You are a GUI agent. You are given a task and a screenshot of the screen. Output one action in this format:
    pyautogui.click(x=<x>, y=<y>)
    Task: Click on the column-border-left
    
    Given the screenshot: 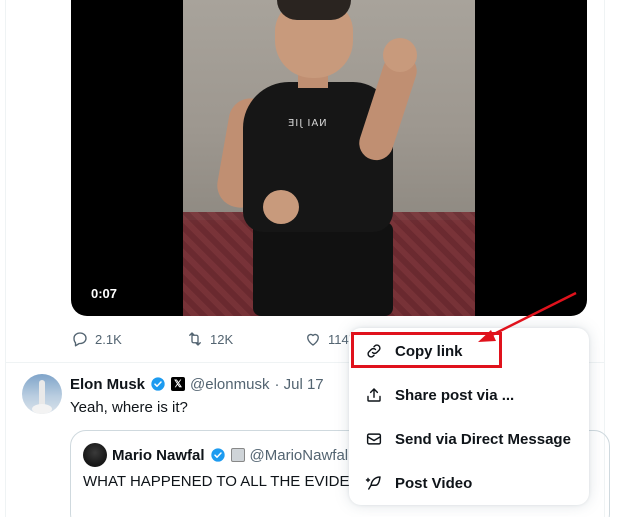 What is the action you would take?
    pyautogui.click(x=5, y=258)
    